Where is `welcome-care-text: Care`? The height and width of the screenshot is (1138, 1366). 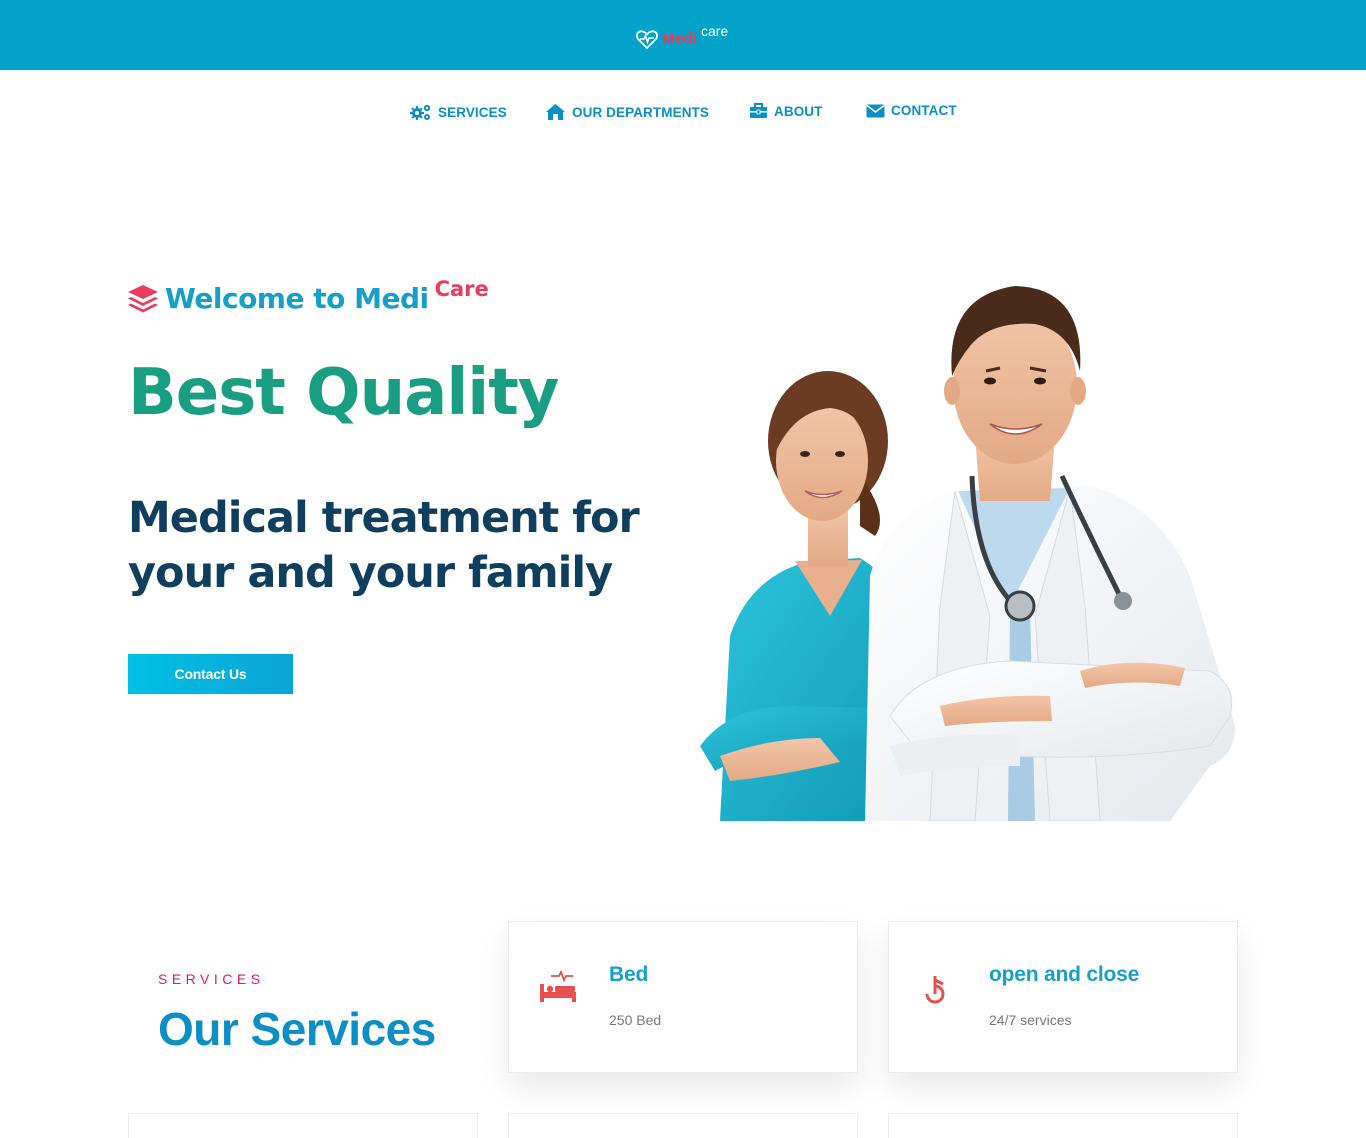 welcome-care-text: Care is located at coordinates (461, 289).